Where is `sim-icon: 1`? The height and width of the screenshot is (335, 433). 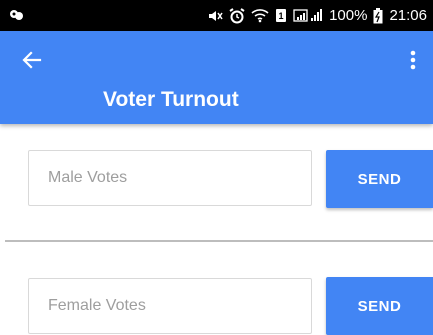 sim-icon: 1 is located at coordinates (281, 15).